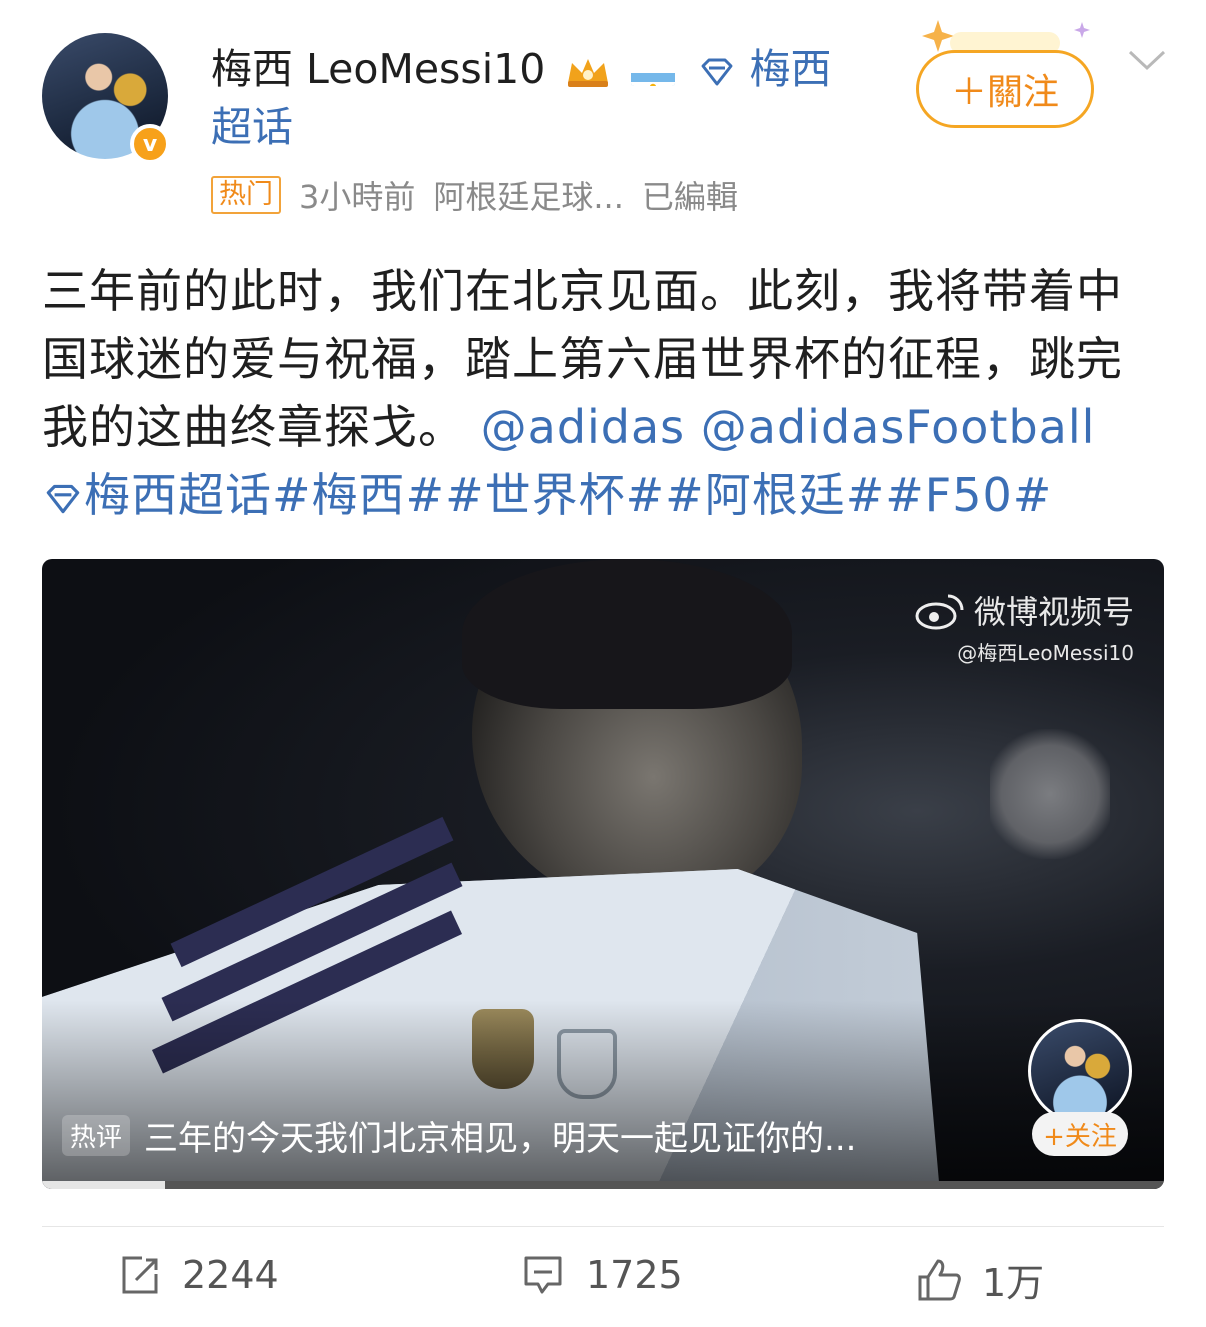 This screenshot has height=1327, width=1206. I want to click on video-progress-fill, so click(104, 1185).